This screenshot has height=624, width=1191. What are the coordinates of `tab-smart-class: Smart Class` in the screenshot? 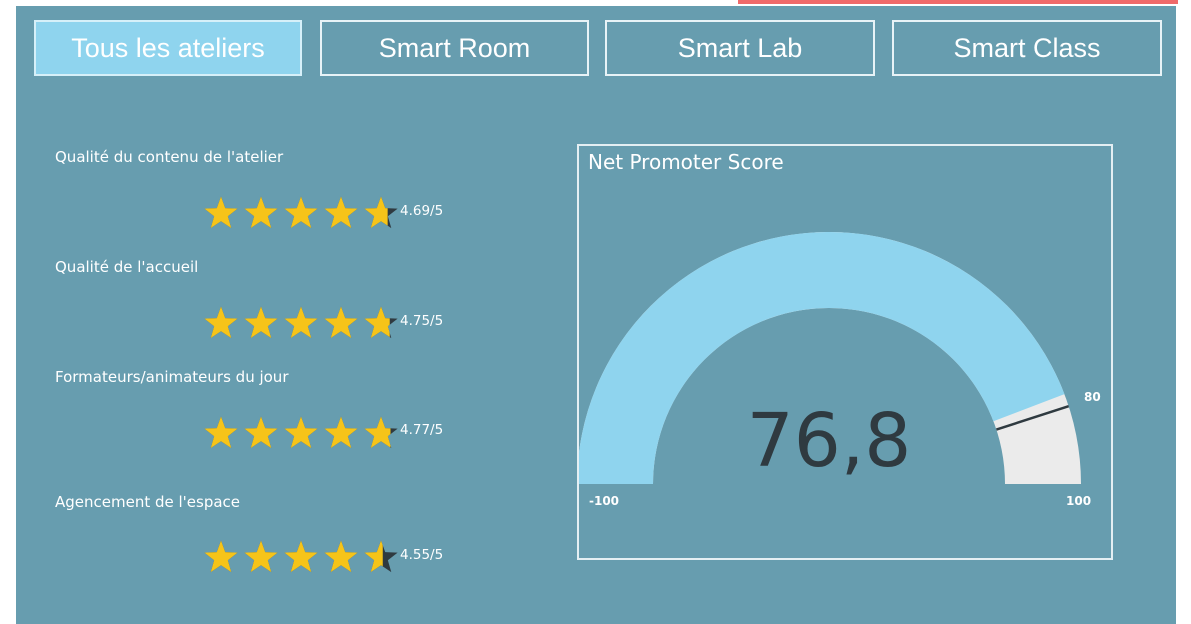 It's located at (1027, 48).